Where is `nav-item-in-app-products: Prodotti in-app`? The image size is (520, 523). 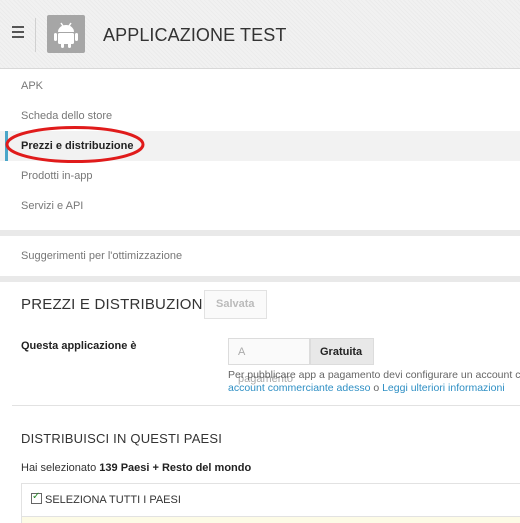
nav-item-in-app-products: Prodotti in-app is located at coordinates (260, 176).